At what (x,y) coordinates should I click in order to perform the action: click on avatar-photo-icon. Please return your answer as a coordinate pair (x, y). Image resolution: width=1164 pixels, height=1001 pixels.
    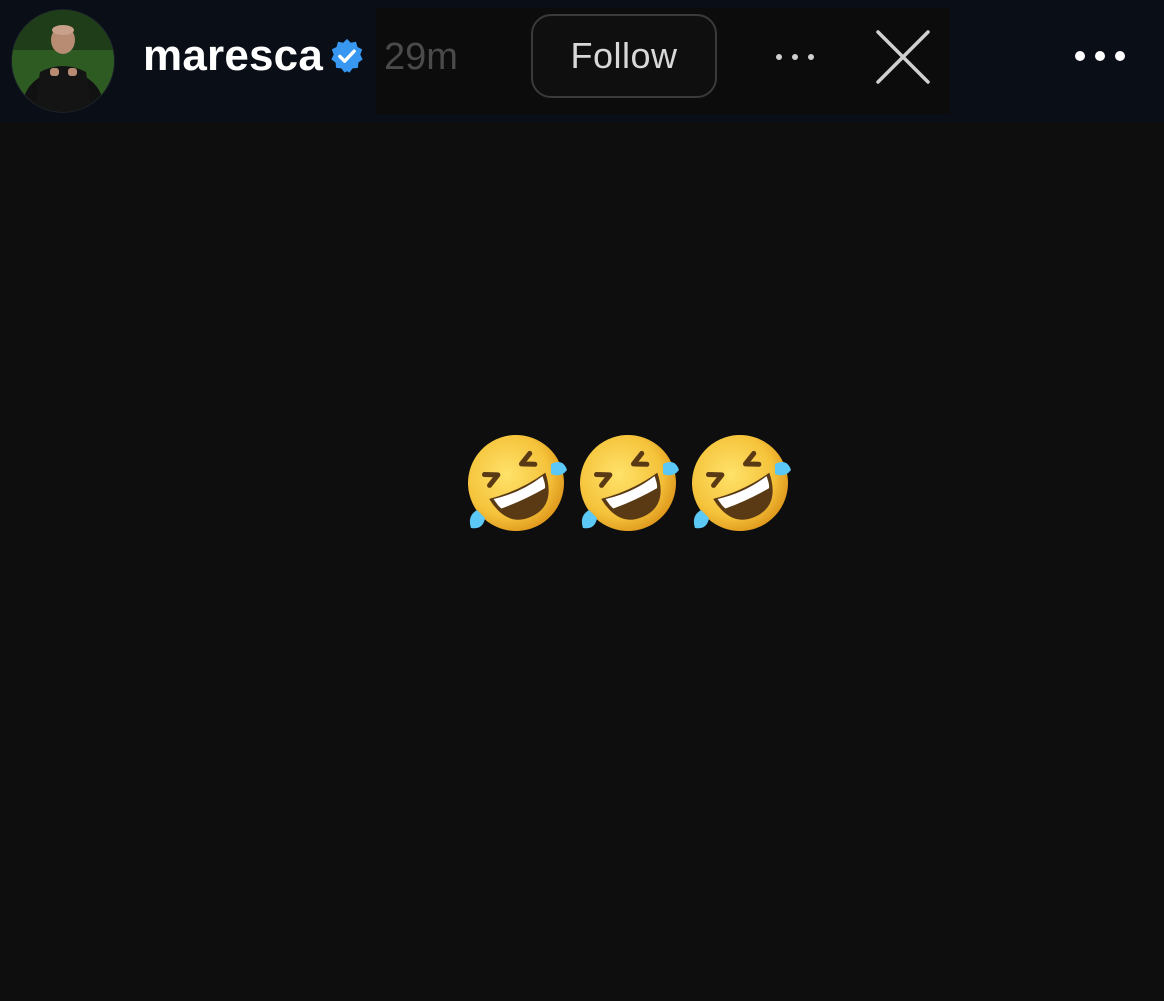
    Looking at the image, I should click on (63, 61).